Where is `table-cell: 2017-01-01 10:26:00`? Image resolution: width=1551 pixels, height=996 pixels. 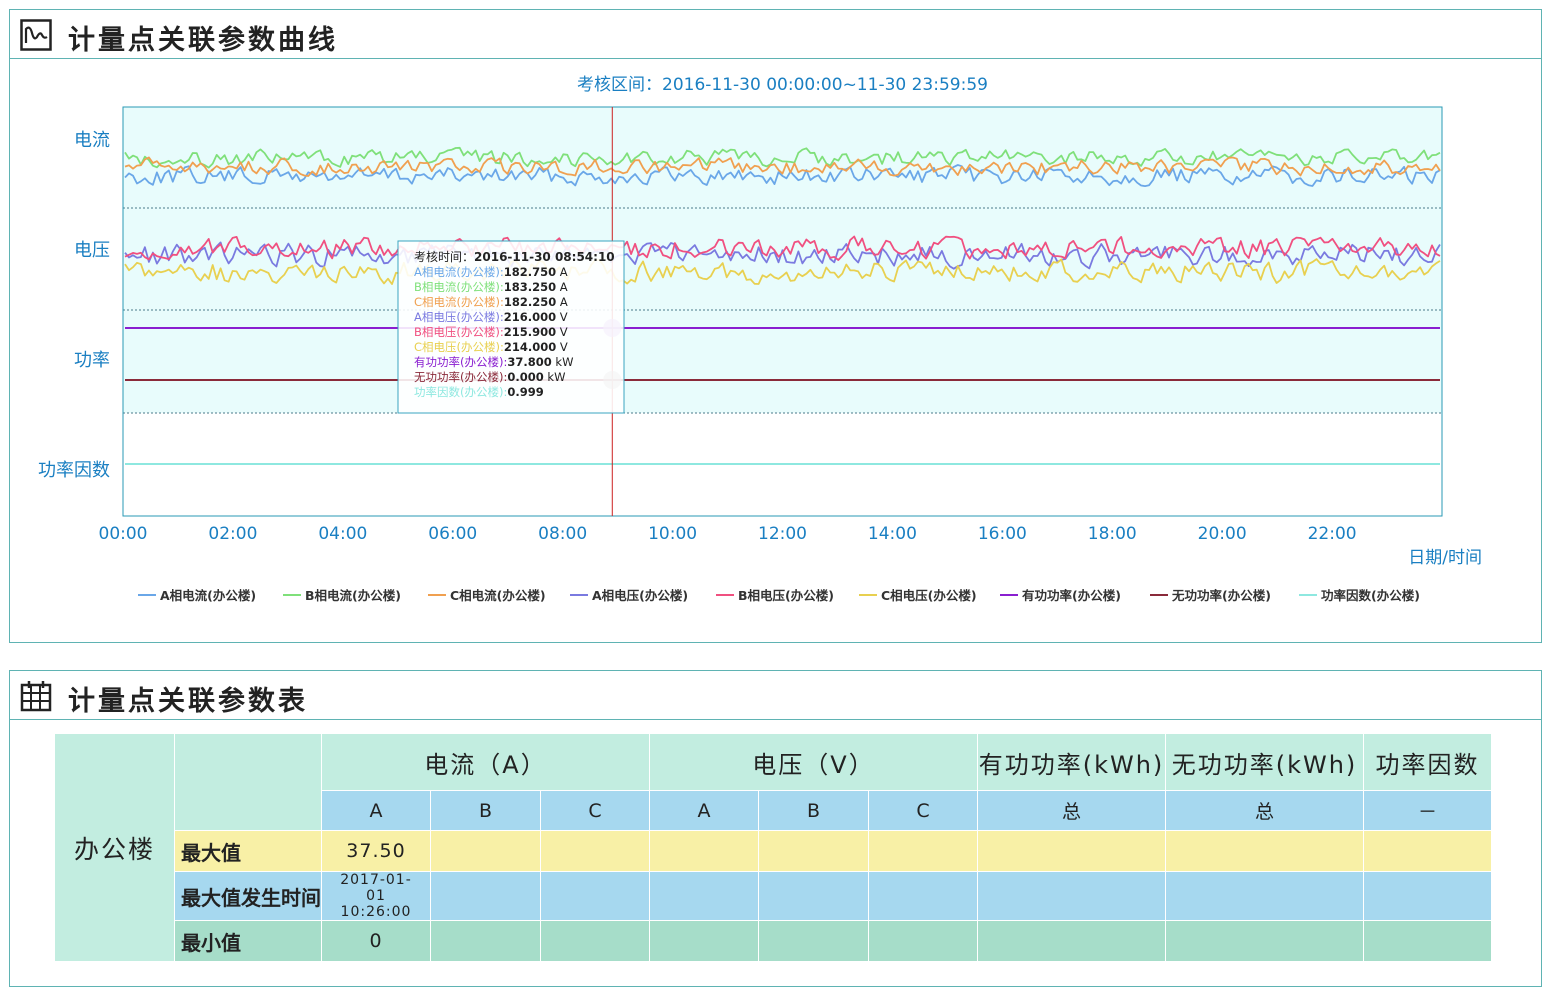
table-cell: 2017-01-01 10:26:00 is located at coordinates (376, 896).